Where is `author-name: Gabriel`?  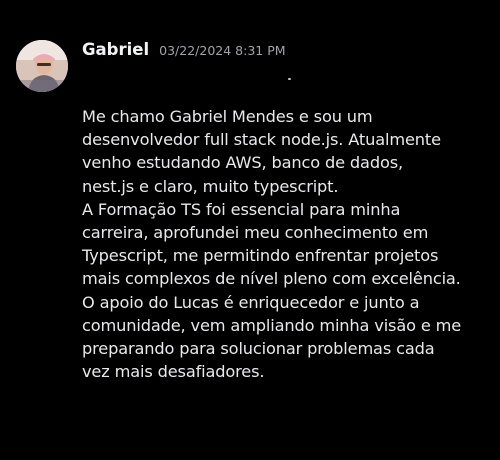
author-name: Gabriel is located at coordinates (115, 49).